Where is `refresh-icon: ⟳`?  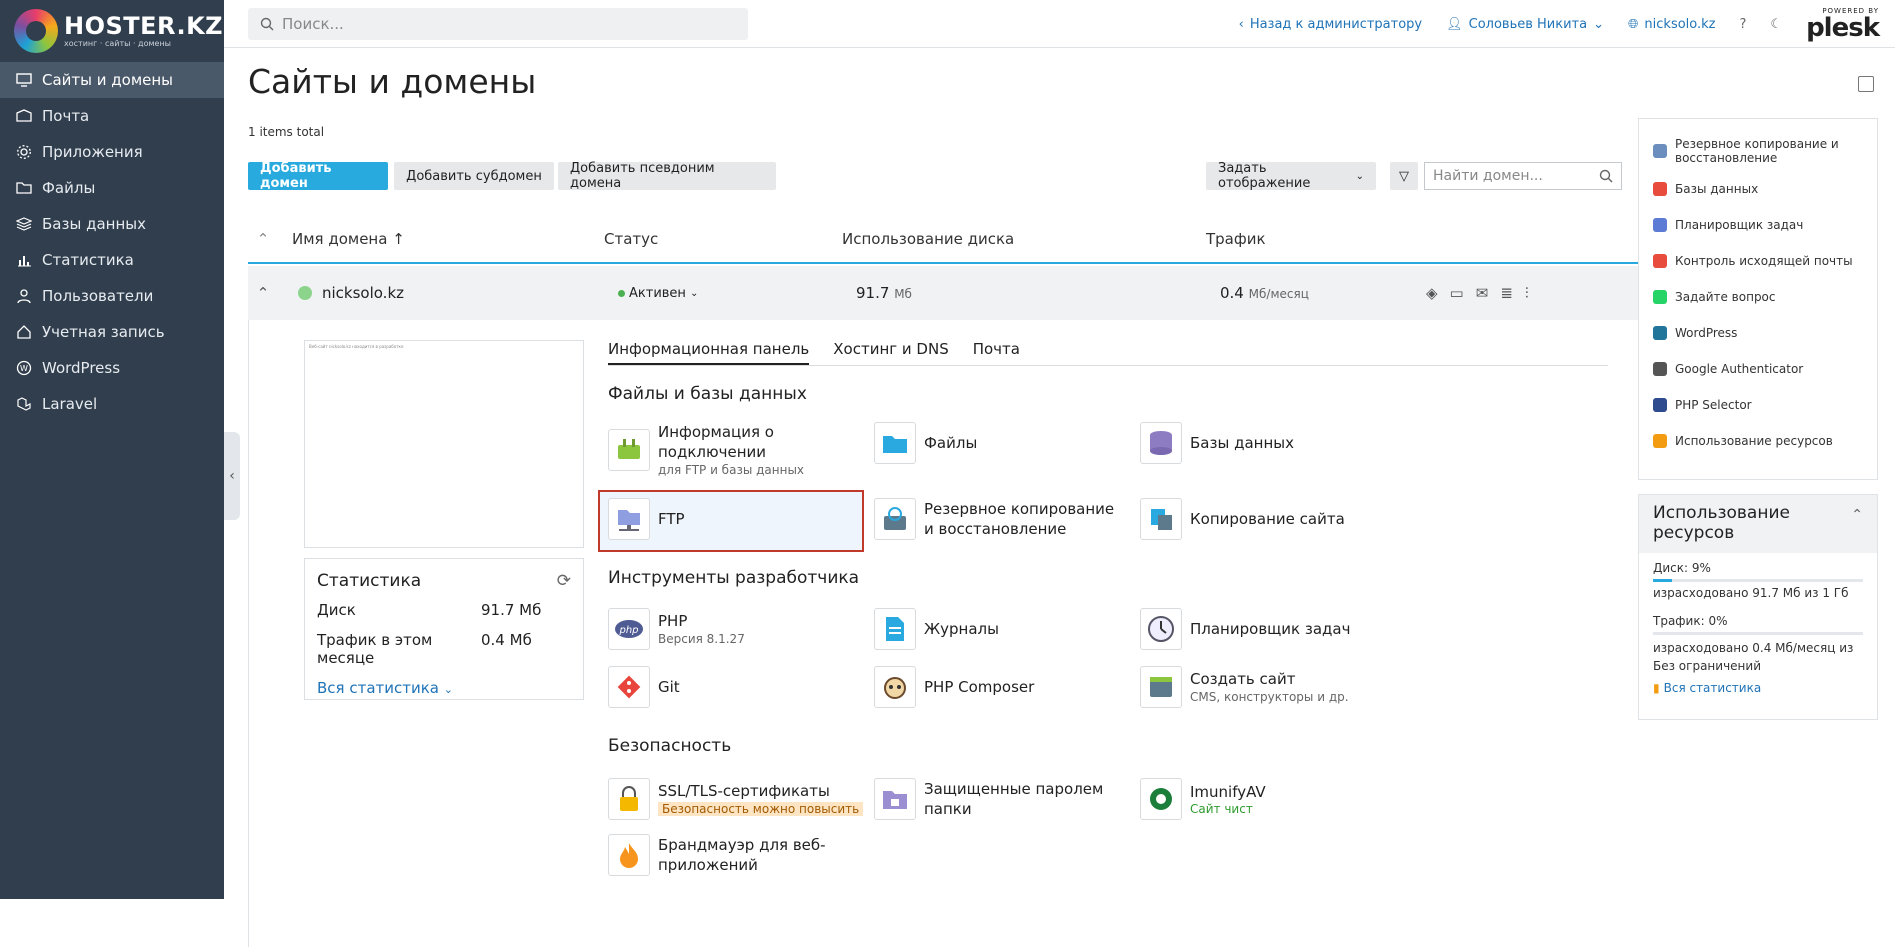 refresh-icon: ⟳ is located at coordinates (564, 581).